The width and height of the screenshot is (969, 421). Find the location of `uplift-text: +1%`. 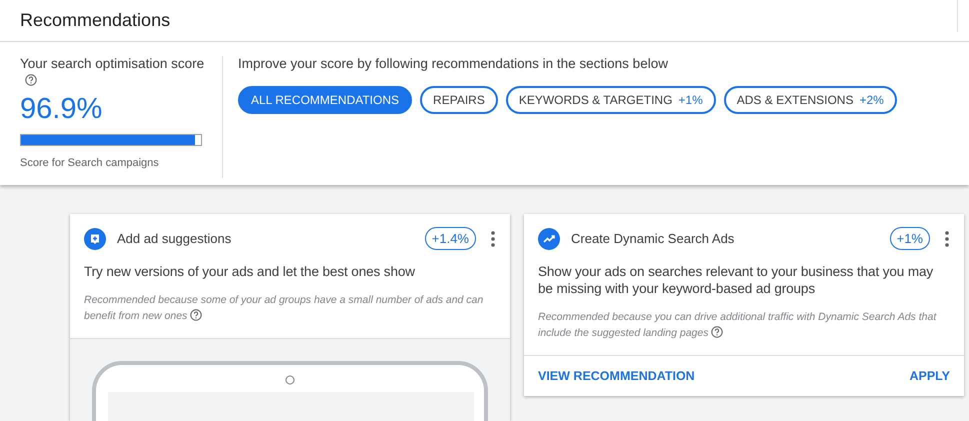

uplift-text: +1% is located at coordinates (690, 101).